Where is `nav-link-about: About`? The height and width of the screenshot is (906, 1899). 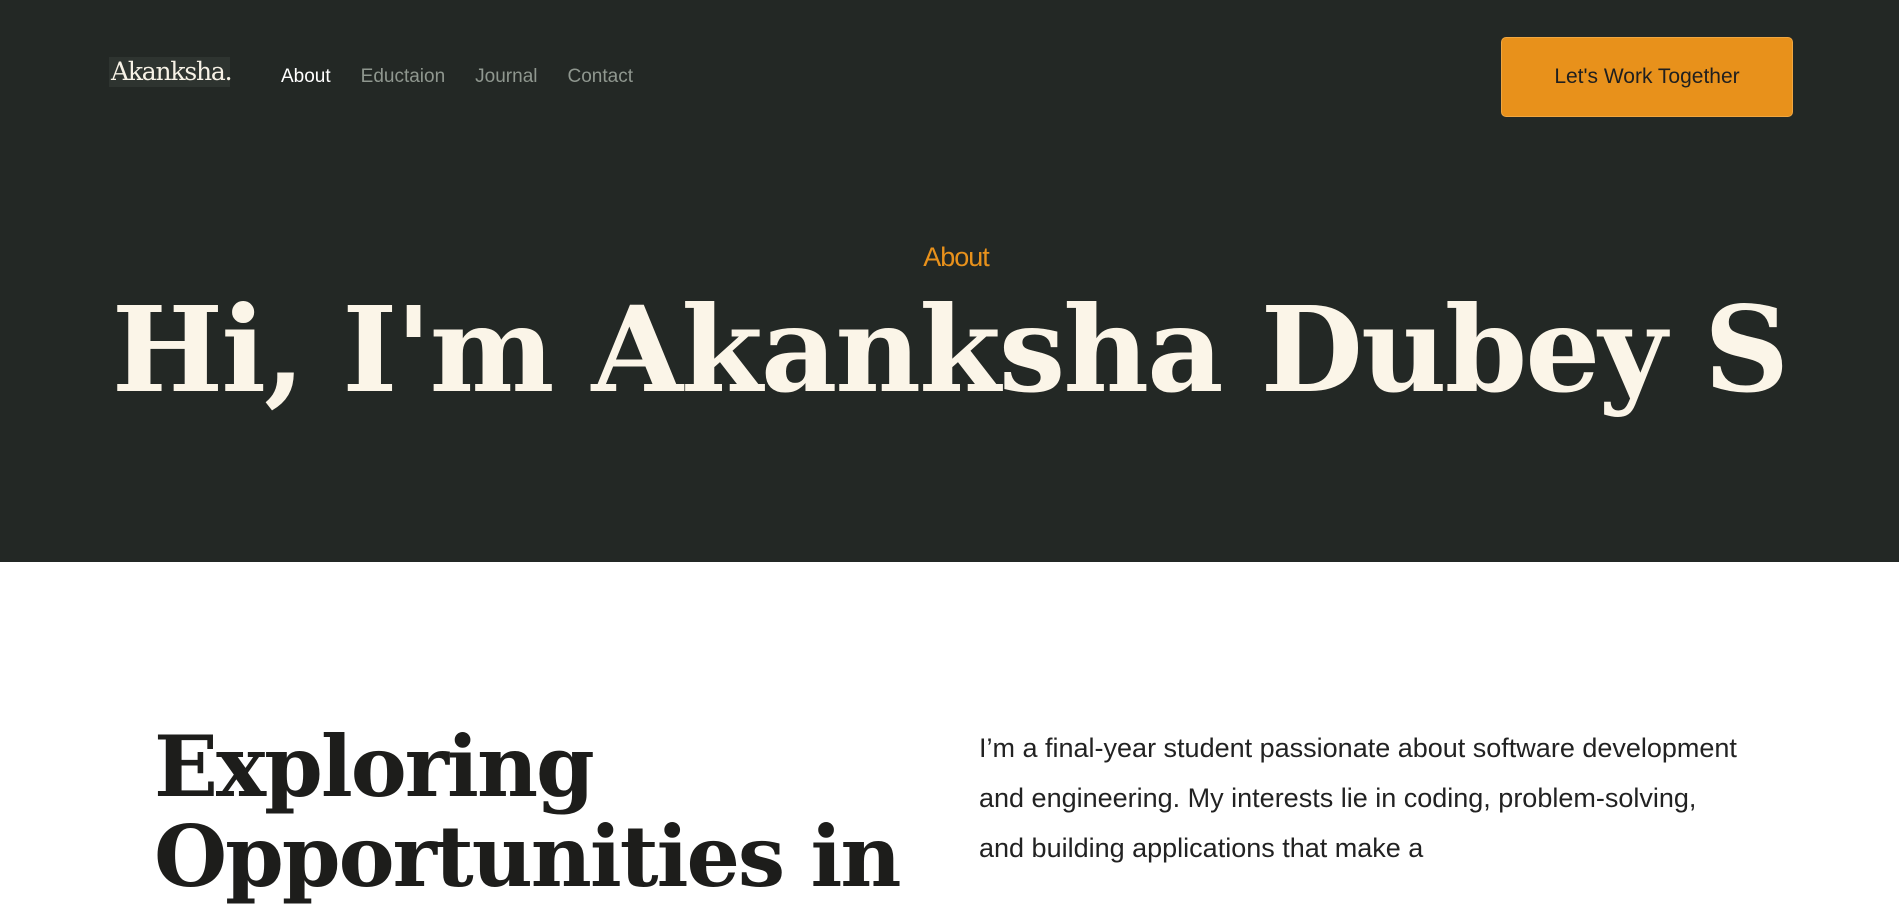
nav-link-about: About is located at coordinates (306, 77).